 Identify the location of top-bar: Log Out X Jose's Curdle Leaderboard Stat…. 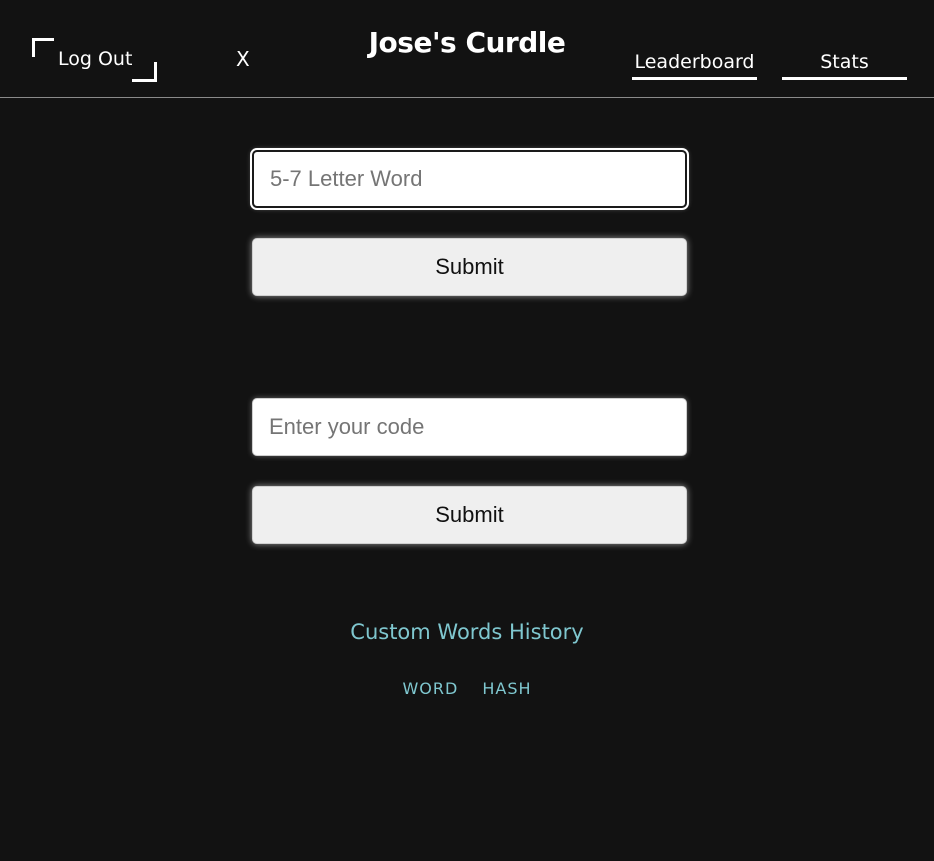
(467, 49).